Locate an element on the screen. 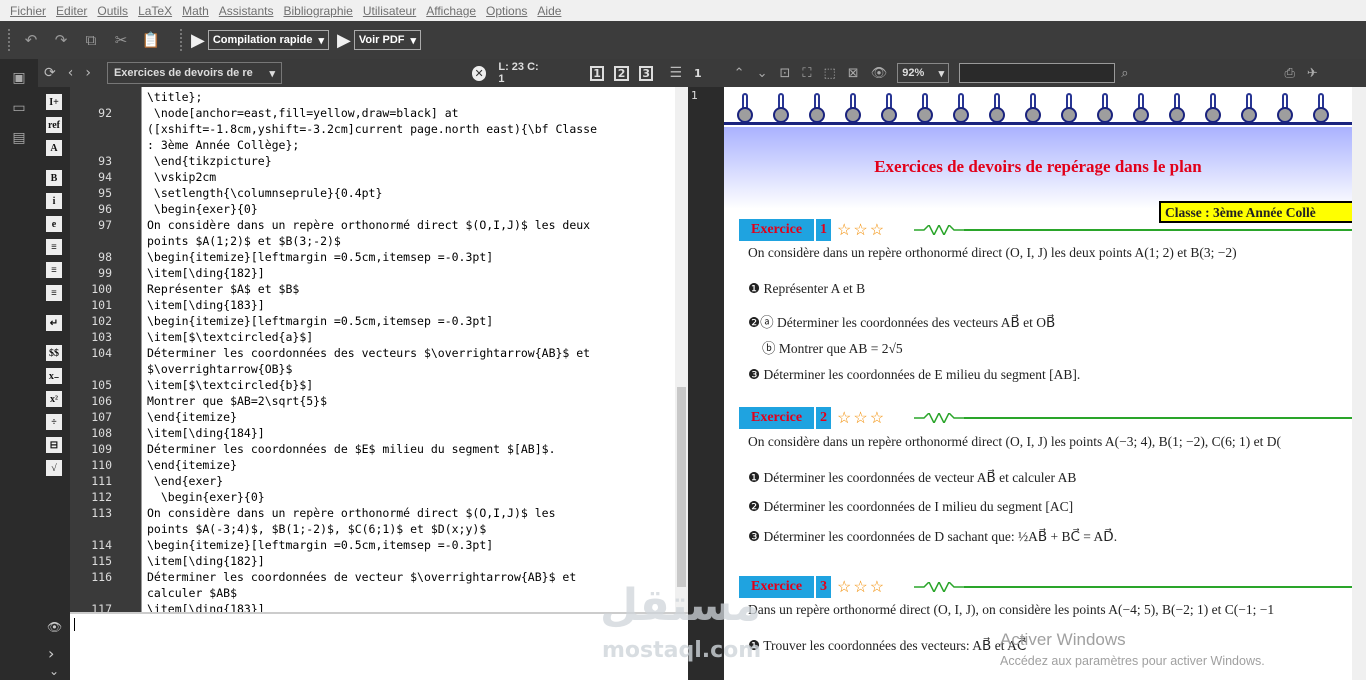 This screenshot has width=1366, height=680. menu-item: Options is located at coordinates (506, 11).